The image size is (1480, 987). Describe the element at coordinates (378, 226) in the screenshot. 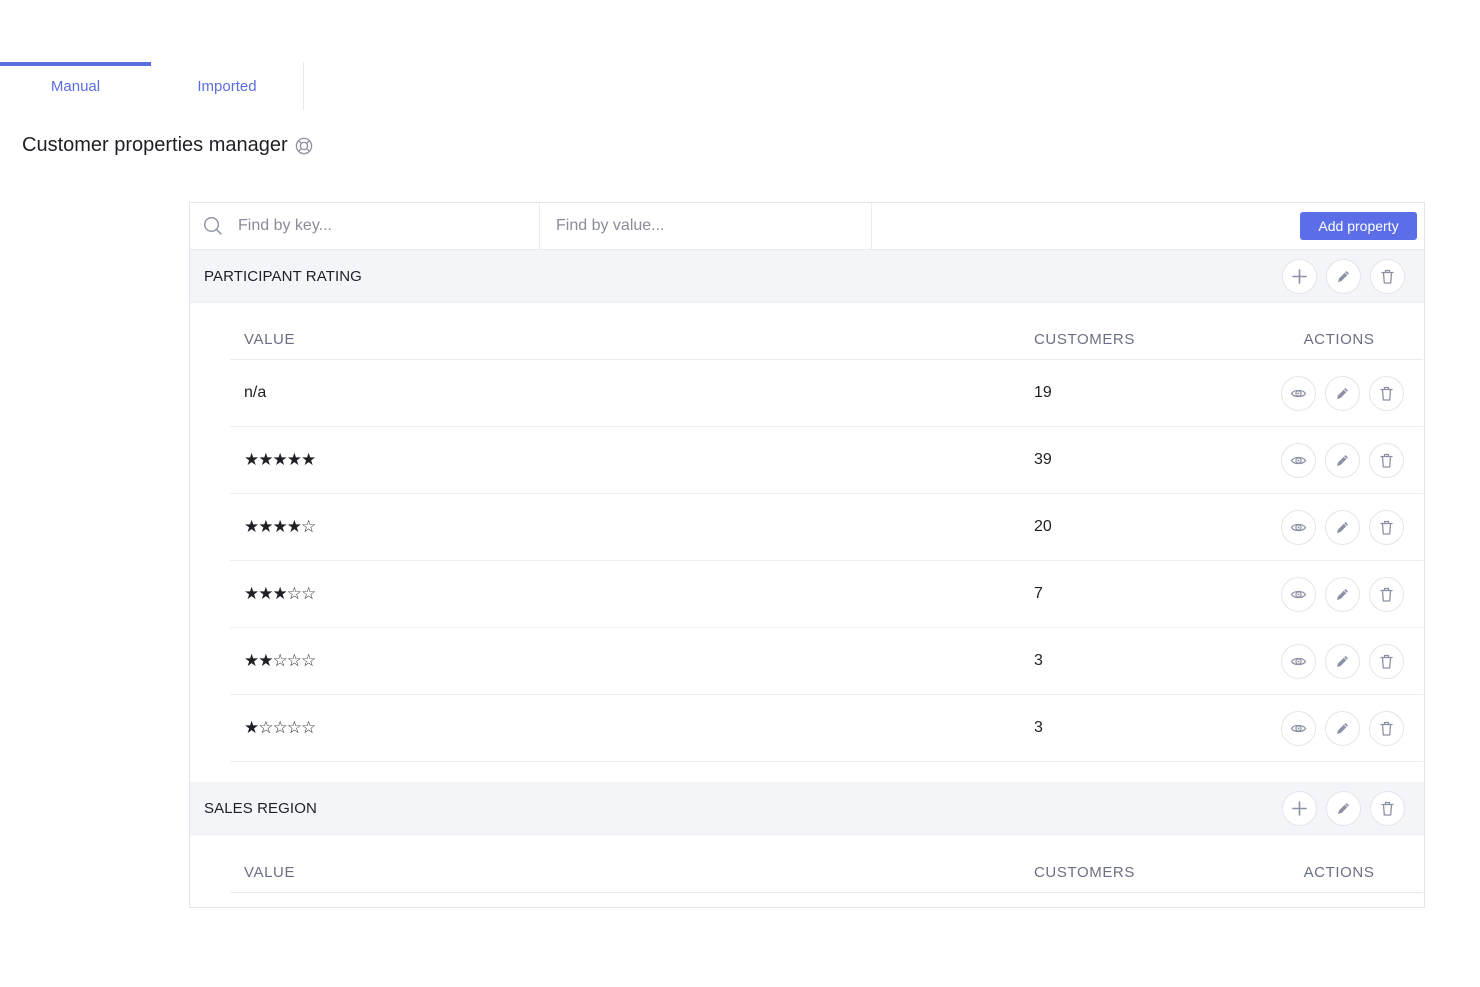

I see `key-search-input` at that location.